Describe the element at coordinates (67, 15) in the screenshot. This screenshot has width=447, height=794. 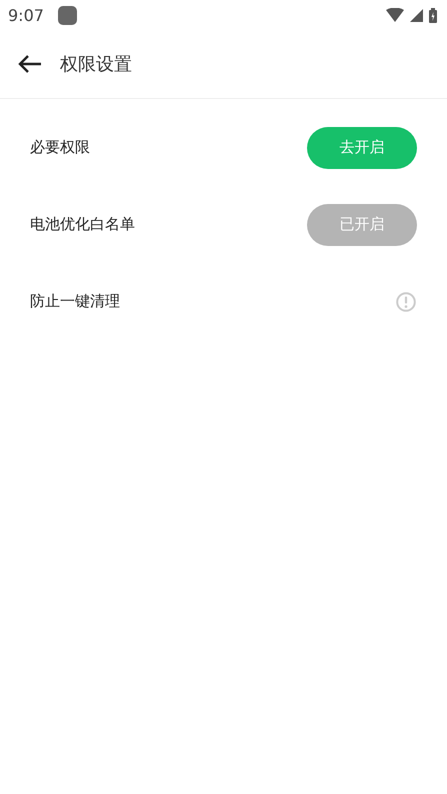
I see `app-notification-icon` at that location.